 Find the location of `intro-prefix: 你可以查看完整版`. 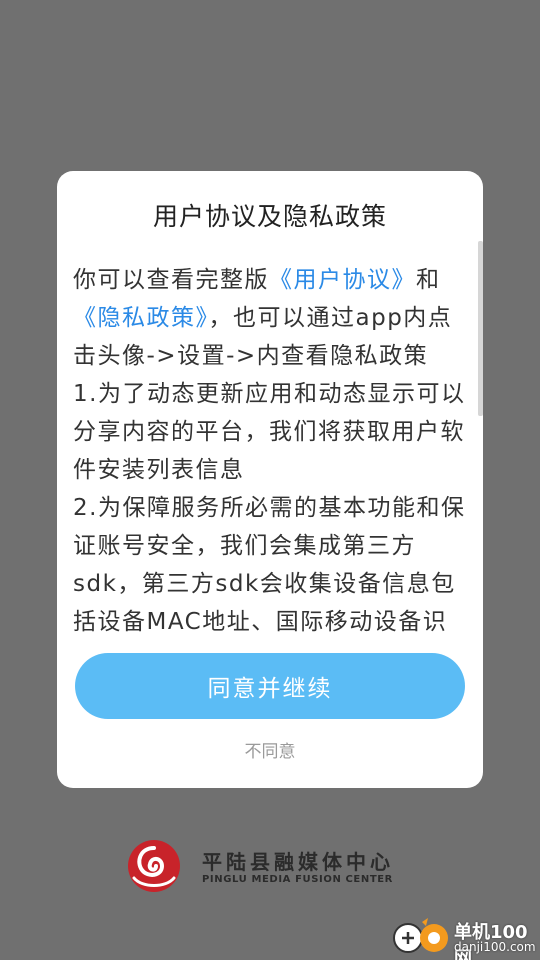

intro-prefix: 你可以查看完整版 is located at coordinates (171, 280).